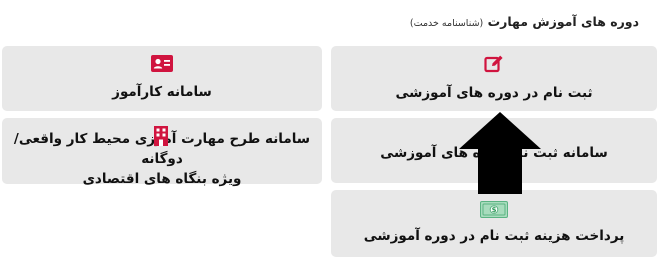 The image size is (667, 275). I want to click on page-header: دوره های آموزش مهارت (شناسنامه خدمت), so click(524, 21).